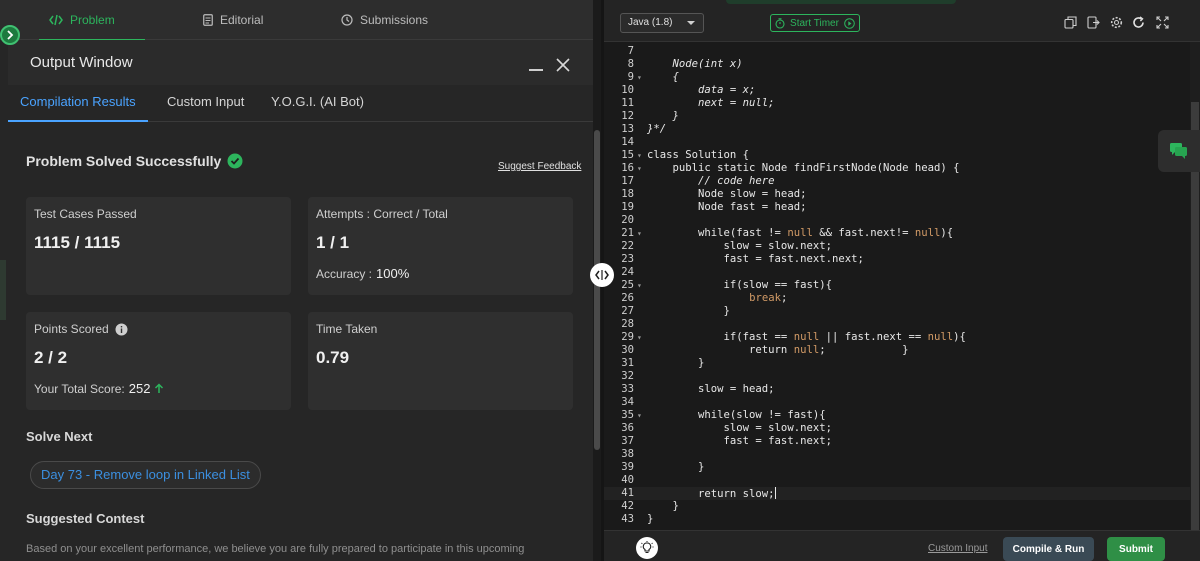  Describe the element at coordinates (121, 329) in the screenshot. I see `info-icon` at that location.